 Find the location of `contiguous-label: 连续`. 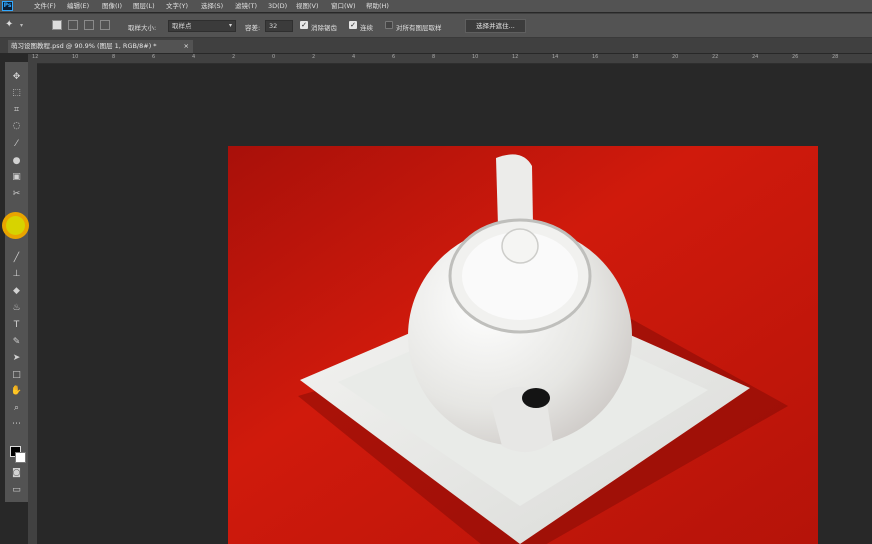

contiguous-label: 连续 is located at coordinates (366, 28).